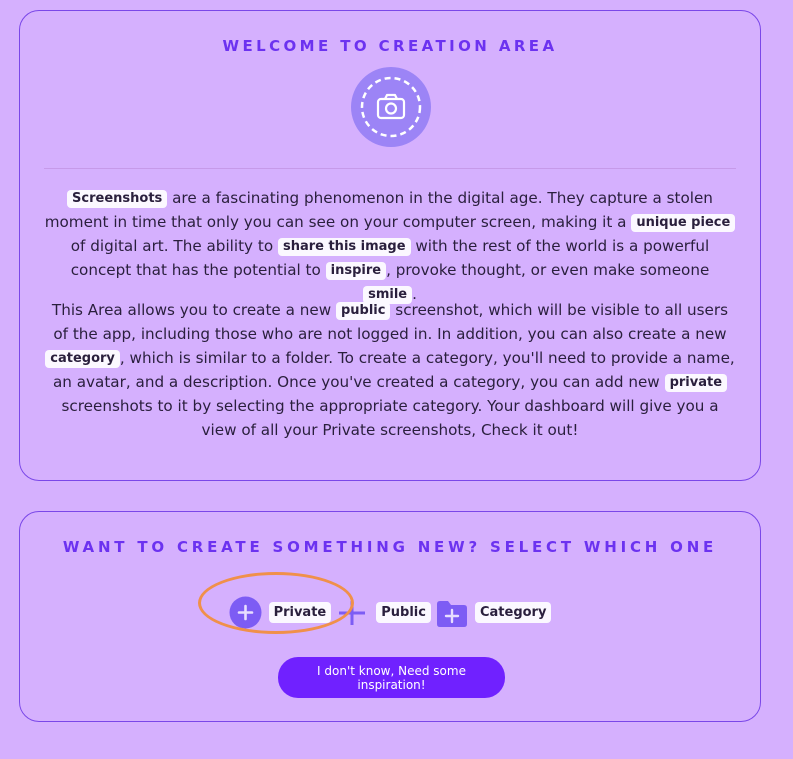 The image size is (793, 759). What do you see at coordinates (356, 271) in the screenshot?
I see `keyword-tag: inspire` at bounding box center [356, 271].